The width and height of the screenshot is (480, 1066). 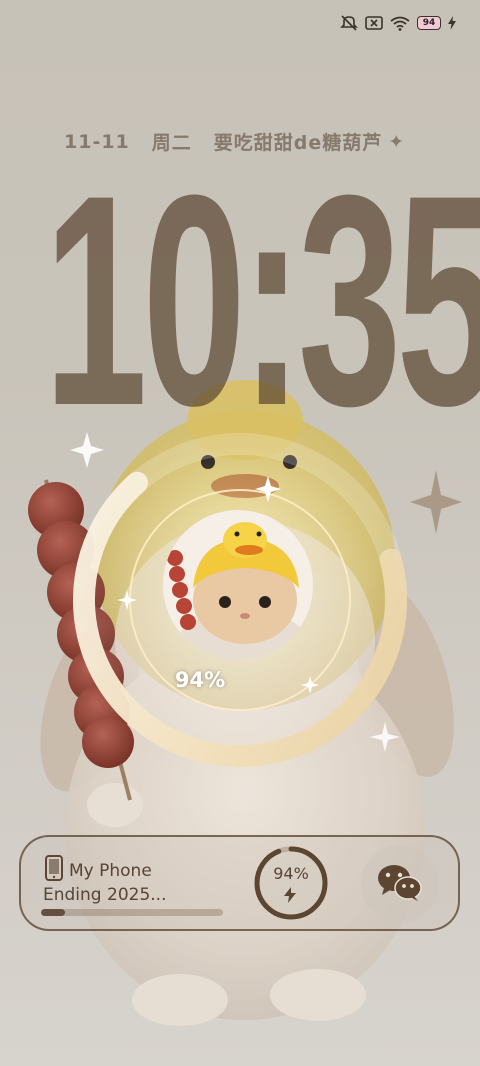 I want to click on no-sim-icon, so click(x=374, y=23).